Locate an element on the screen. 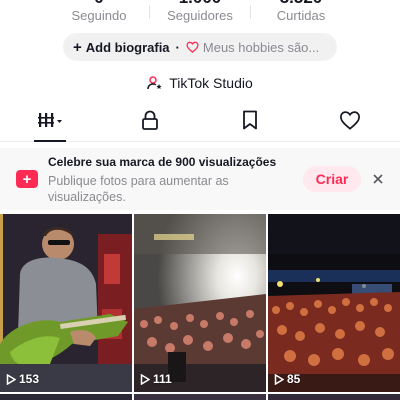 This screenshot has width=400, height=400. profile-tabs is located at coordinates (200, 123).